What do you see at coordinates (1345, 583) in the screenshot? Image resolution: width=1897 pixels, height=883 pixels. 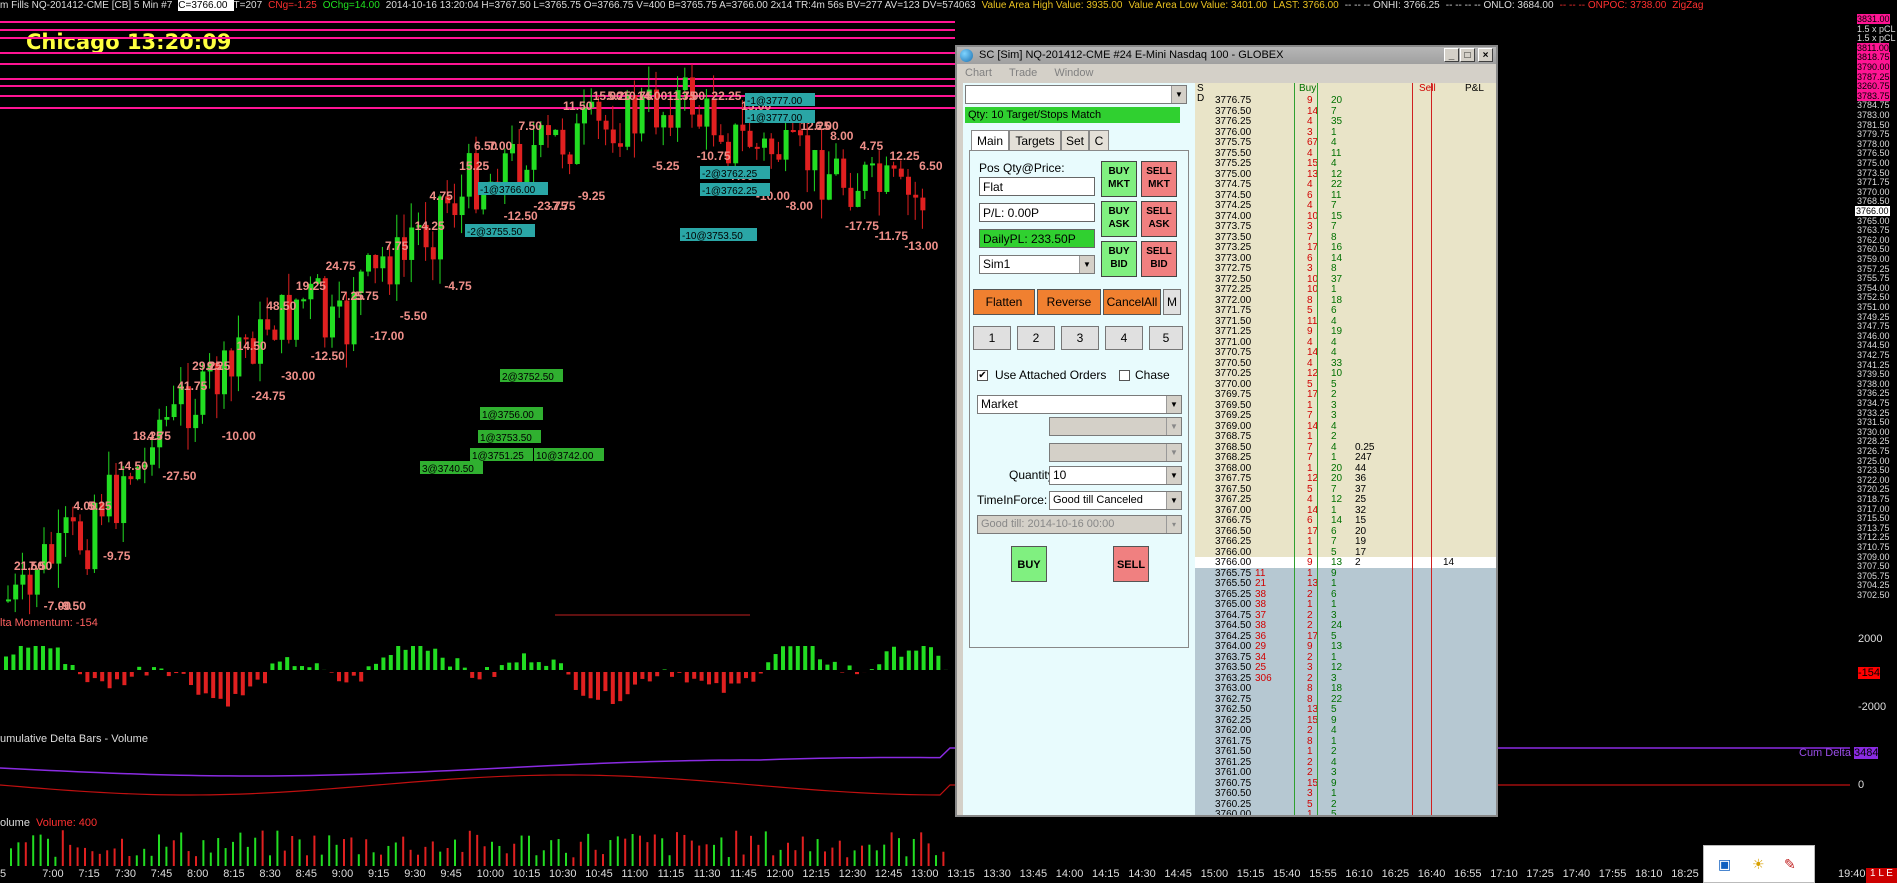 I see `ladder-row: 3765.50 21 13 1` at bounding box center [1345, 583].